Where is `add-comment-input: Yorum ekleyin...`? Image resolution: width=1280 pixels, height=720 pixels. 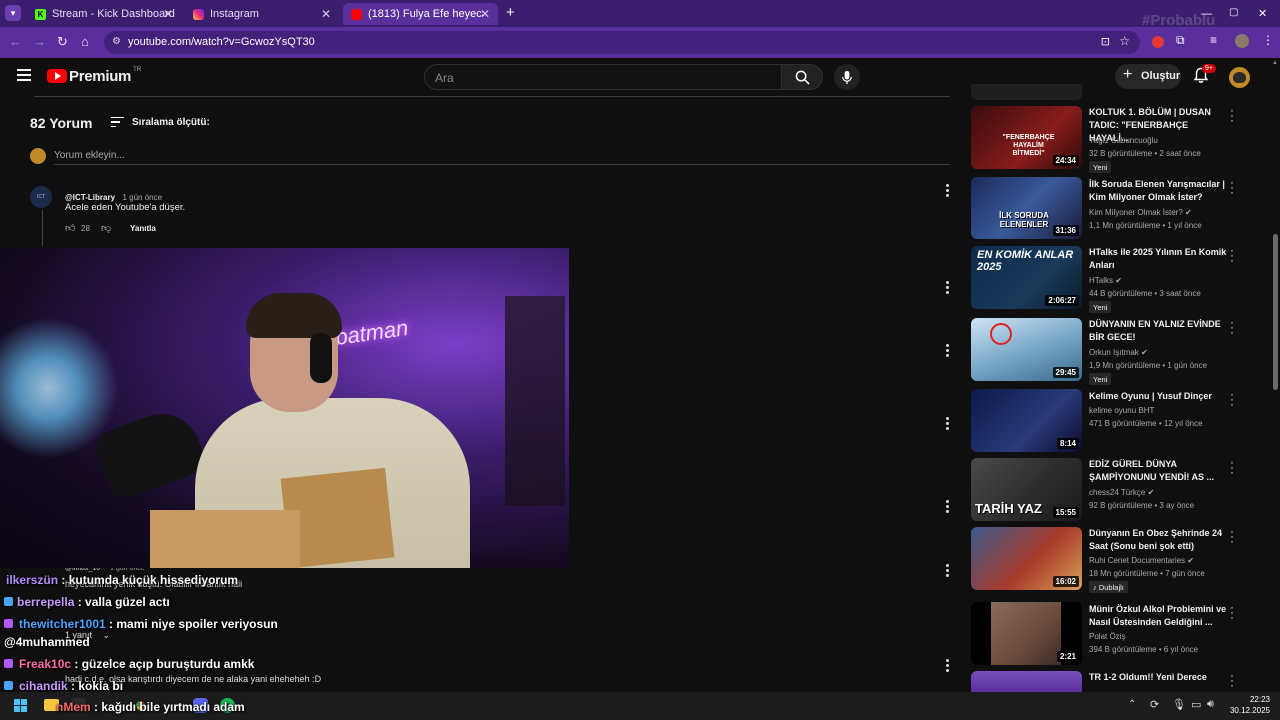 add-comment-input: Yorum ekleyin... is located at coordinates (502, 155).